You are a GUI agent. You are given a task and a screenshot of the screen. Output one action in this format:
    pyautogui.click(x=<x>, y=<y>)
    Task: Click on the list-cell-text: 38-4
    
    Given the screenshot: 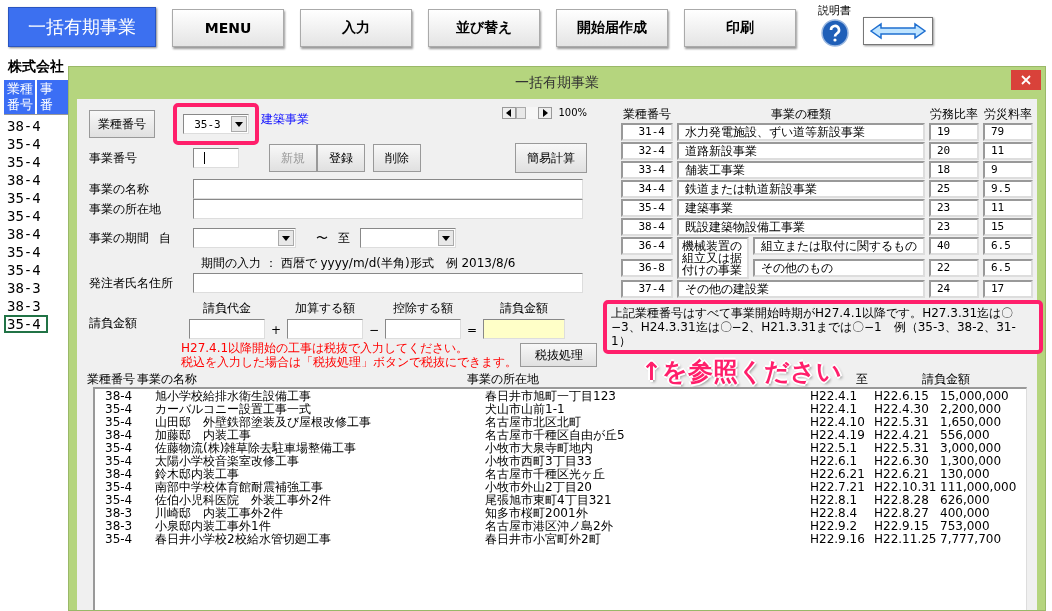 What is the action you would take?
    pyautogui.click(x=119, y=435)
    